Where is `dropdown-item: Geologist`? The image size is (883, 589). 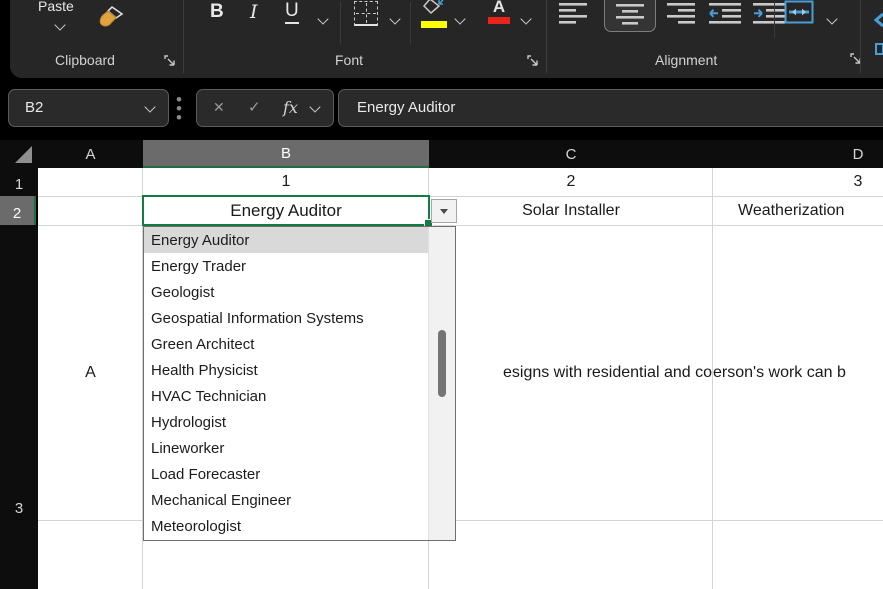 dropdown-item: Geologist is located at coordinates (286, 292).